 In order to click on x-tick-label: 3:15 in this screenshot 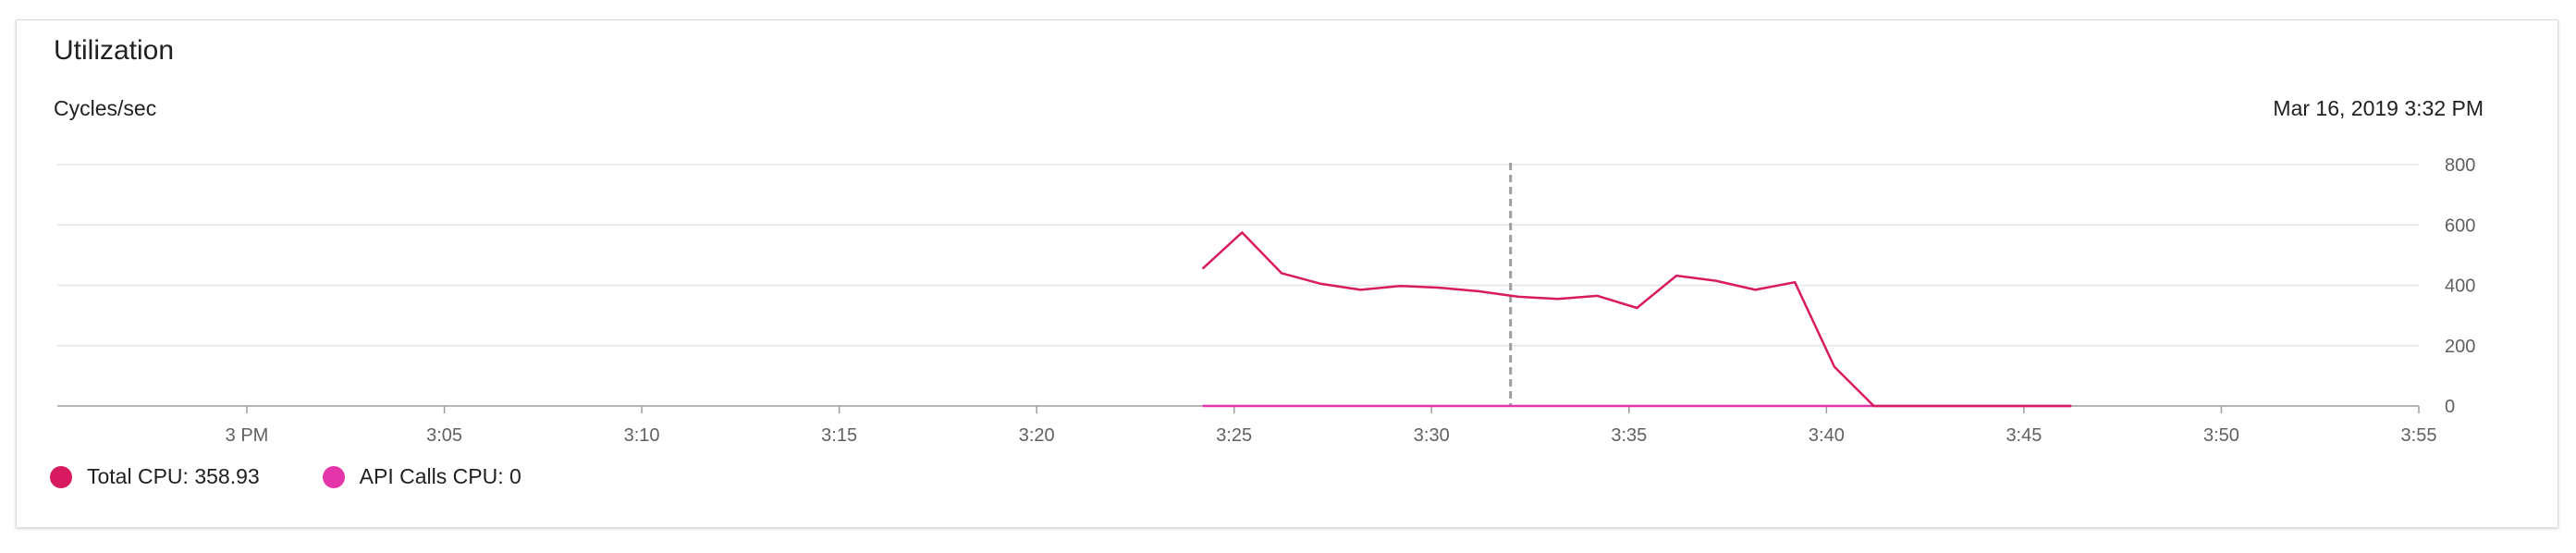, I will do `click(839, 436)`.